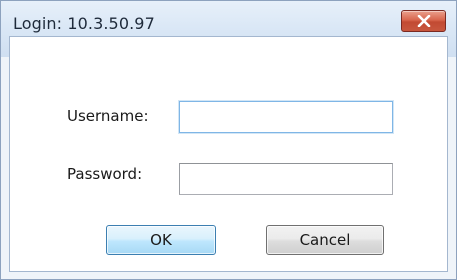  I want to click on password-input, so click(286, 179).